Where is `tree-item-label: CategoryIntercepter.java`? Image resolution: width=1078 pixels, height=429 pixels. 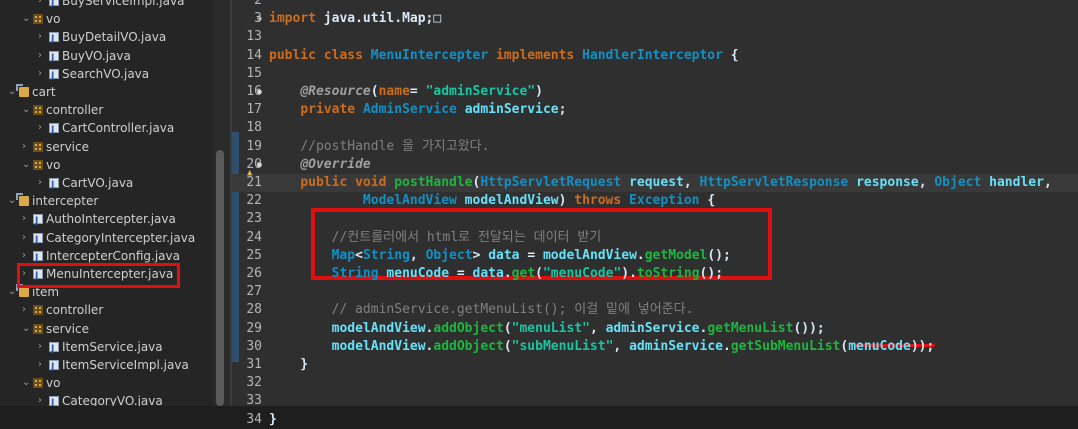
tree-item-label: CategoryIntercepter.java is located at coordinates (121, 237).